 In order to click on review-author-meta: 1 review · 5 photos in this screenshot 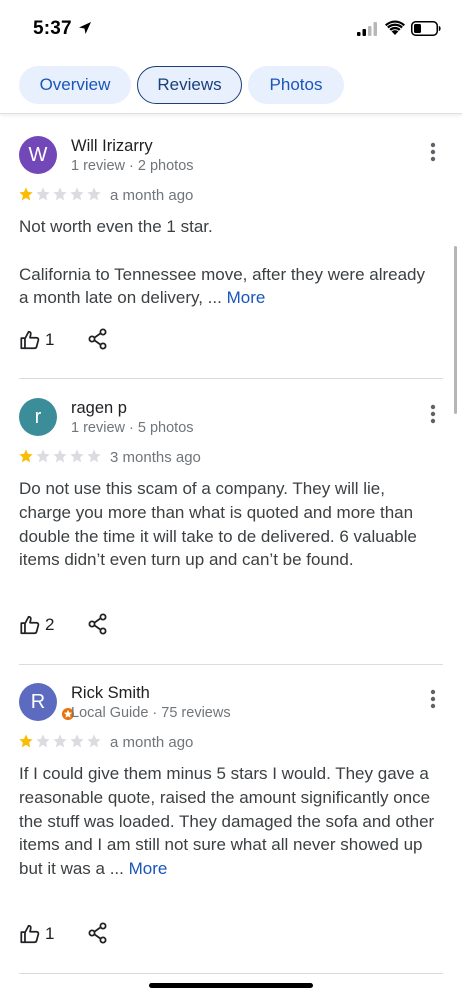, I will do `click(132, 428)`.